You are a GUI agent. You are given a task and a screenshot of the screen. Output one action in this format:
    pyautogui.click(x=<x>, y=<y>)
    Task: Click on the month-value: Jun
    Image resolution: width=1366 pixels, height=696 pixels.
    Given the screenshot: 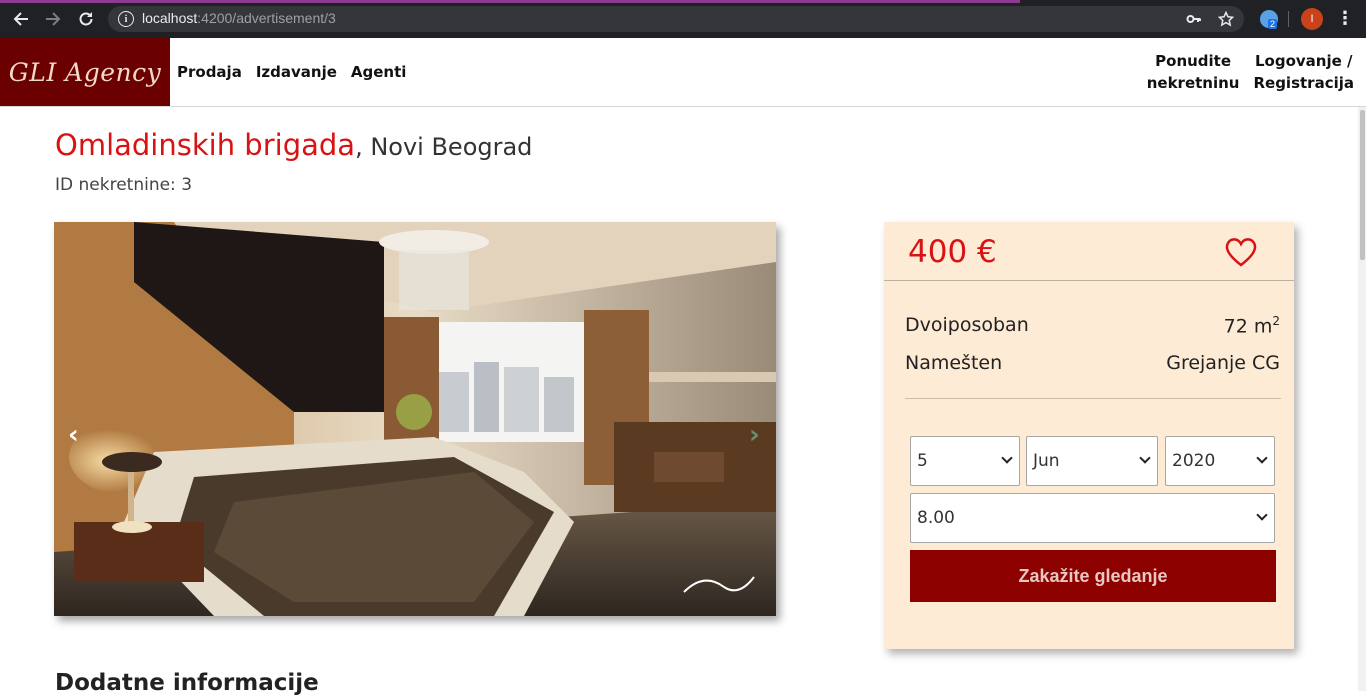 What is the action you would take?
    pyautogui.click(x=1046, y=461)
    